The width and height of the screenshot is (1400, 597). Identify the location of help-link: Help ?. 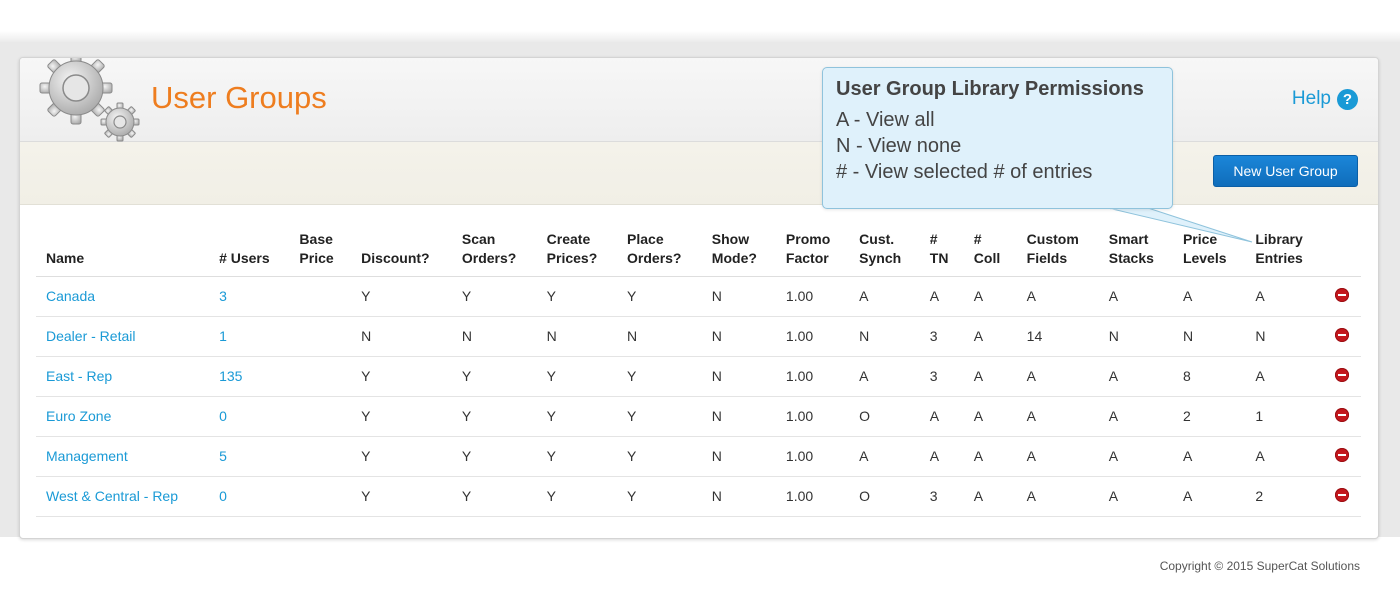
(1325, 99).